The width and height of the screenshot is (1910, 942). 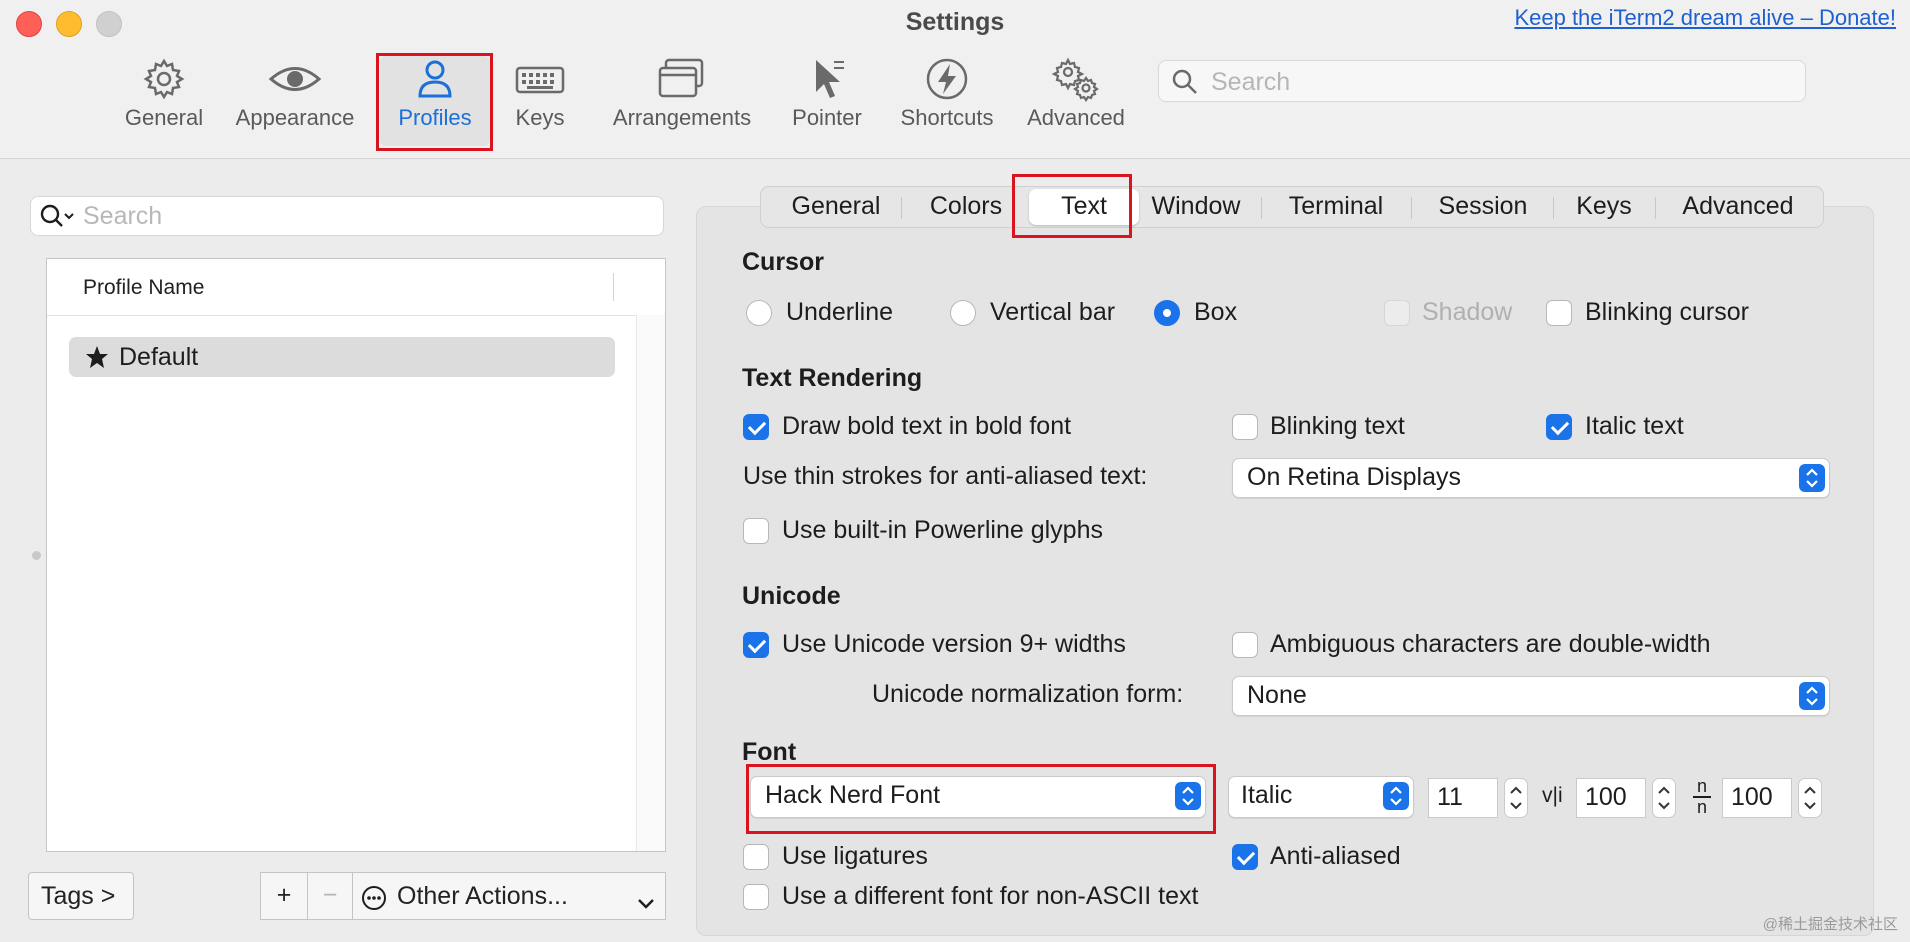 What do you see at coordinates (1335, 856) in the screenshot?
I see `anti-aliased-label: Anti-aliased` at bounding box center [1335, 856].